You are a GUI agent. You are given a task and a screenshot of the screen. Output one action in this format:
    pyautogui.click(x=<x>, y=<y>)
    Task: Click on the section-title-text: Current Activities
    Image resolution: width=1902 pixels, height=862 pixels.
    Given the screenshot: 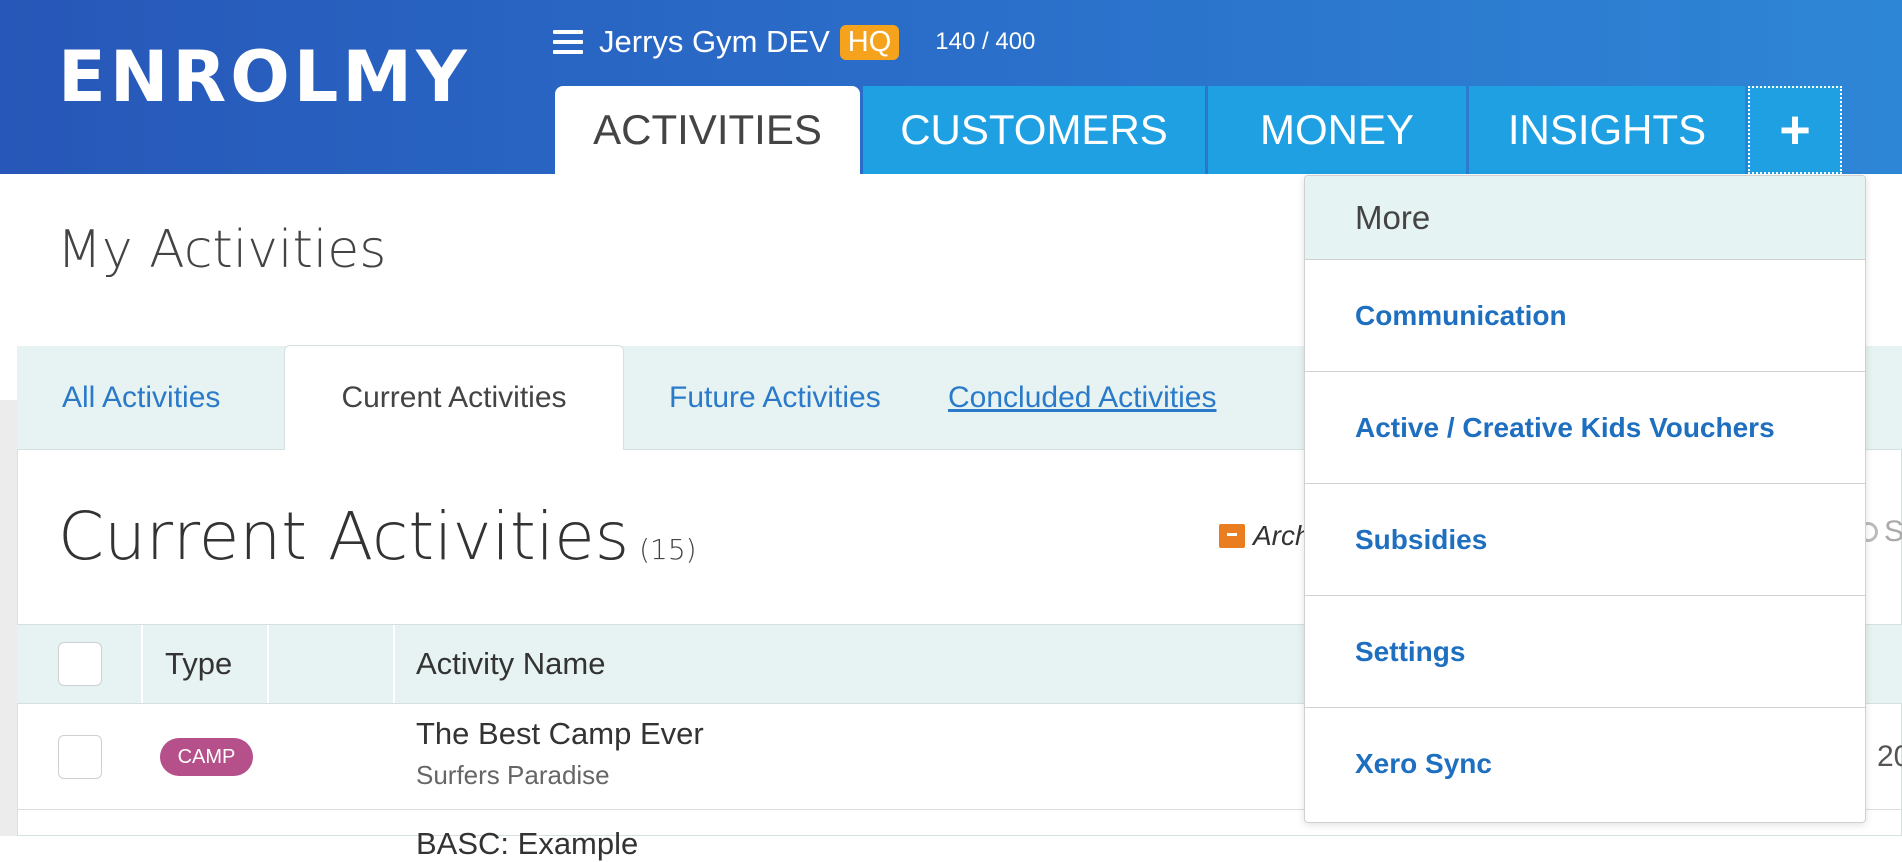 What is the action you would take?
    pyautogui.click(x=344, y=536)
    